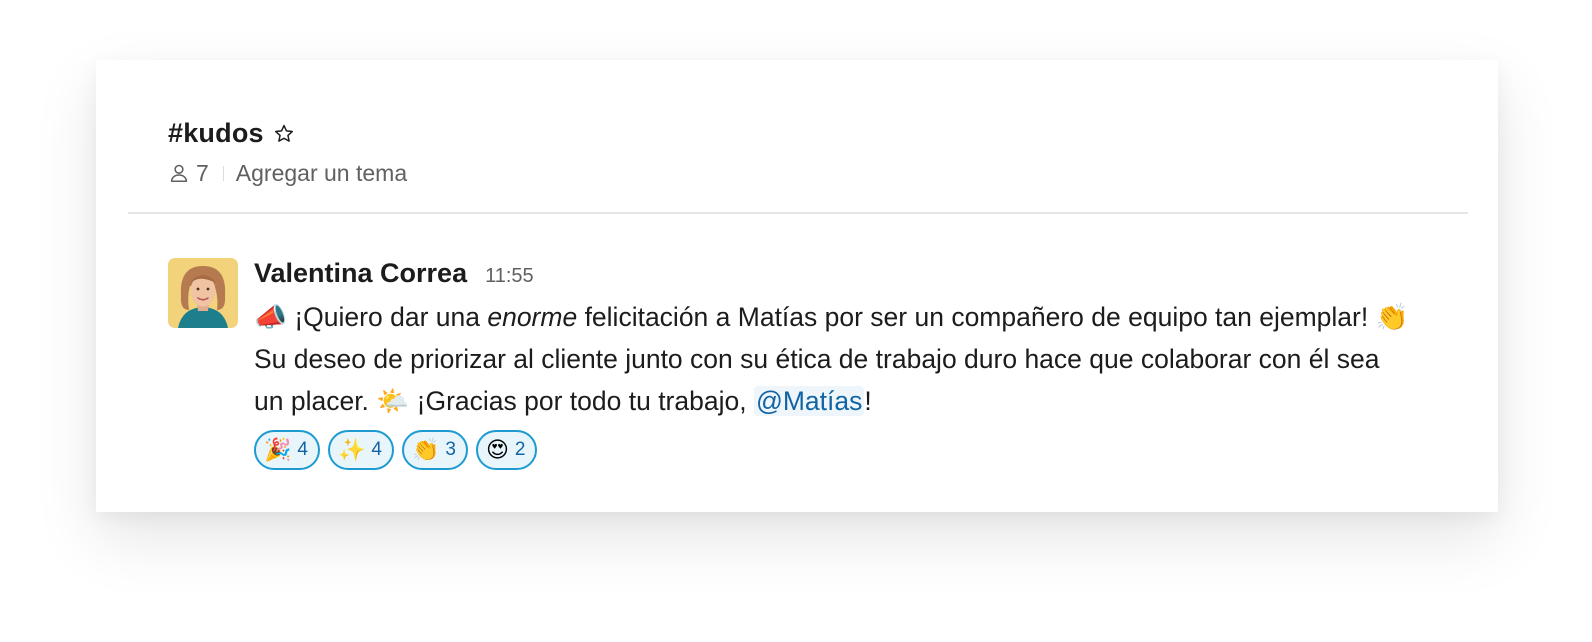 Image resolution: width=1592 pixels, height=642 pixels. What do you see at coordinates (202, 173) in the screenshot?
I see `member-count: 7` at bounding box center [202, 173].